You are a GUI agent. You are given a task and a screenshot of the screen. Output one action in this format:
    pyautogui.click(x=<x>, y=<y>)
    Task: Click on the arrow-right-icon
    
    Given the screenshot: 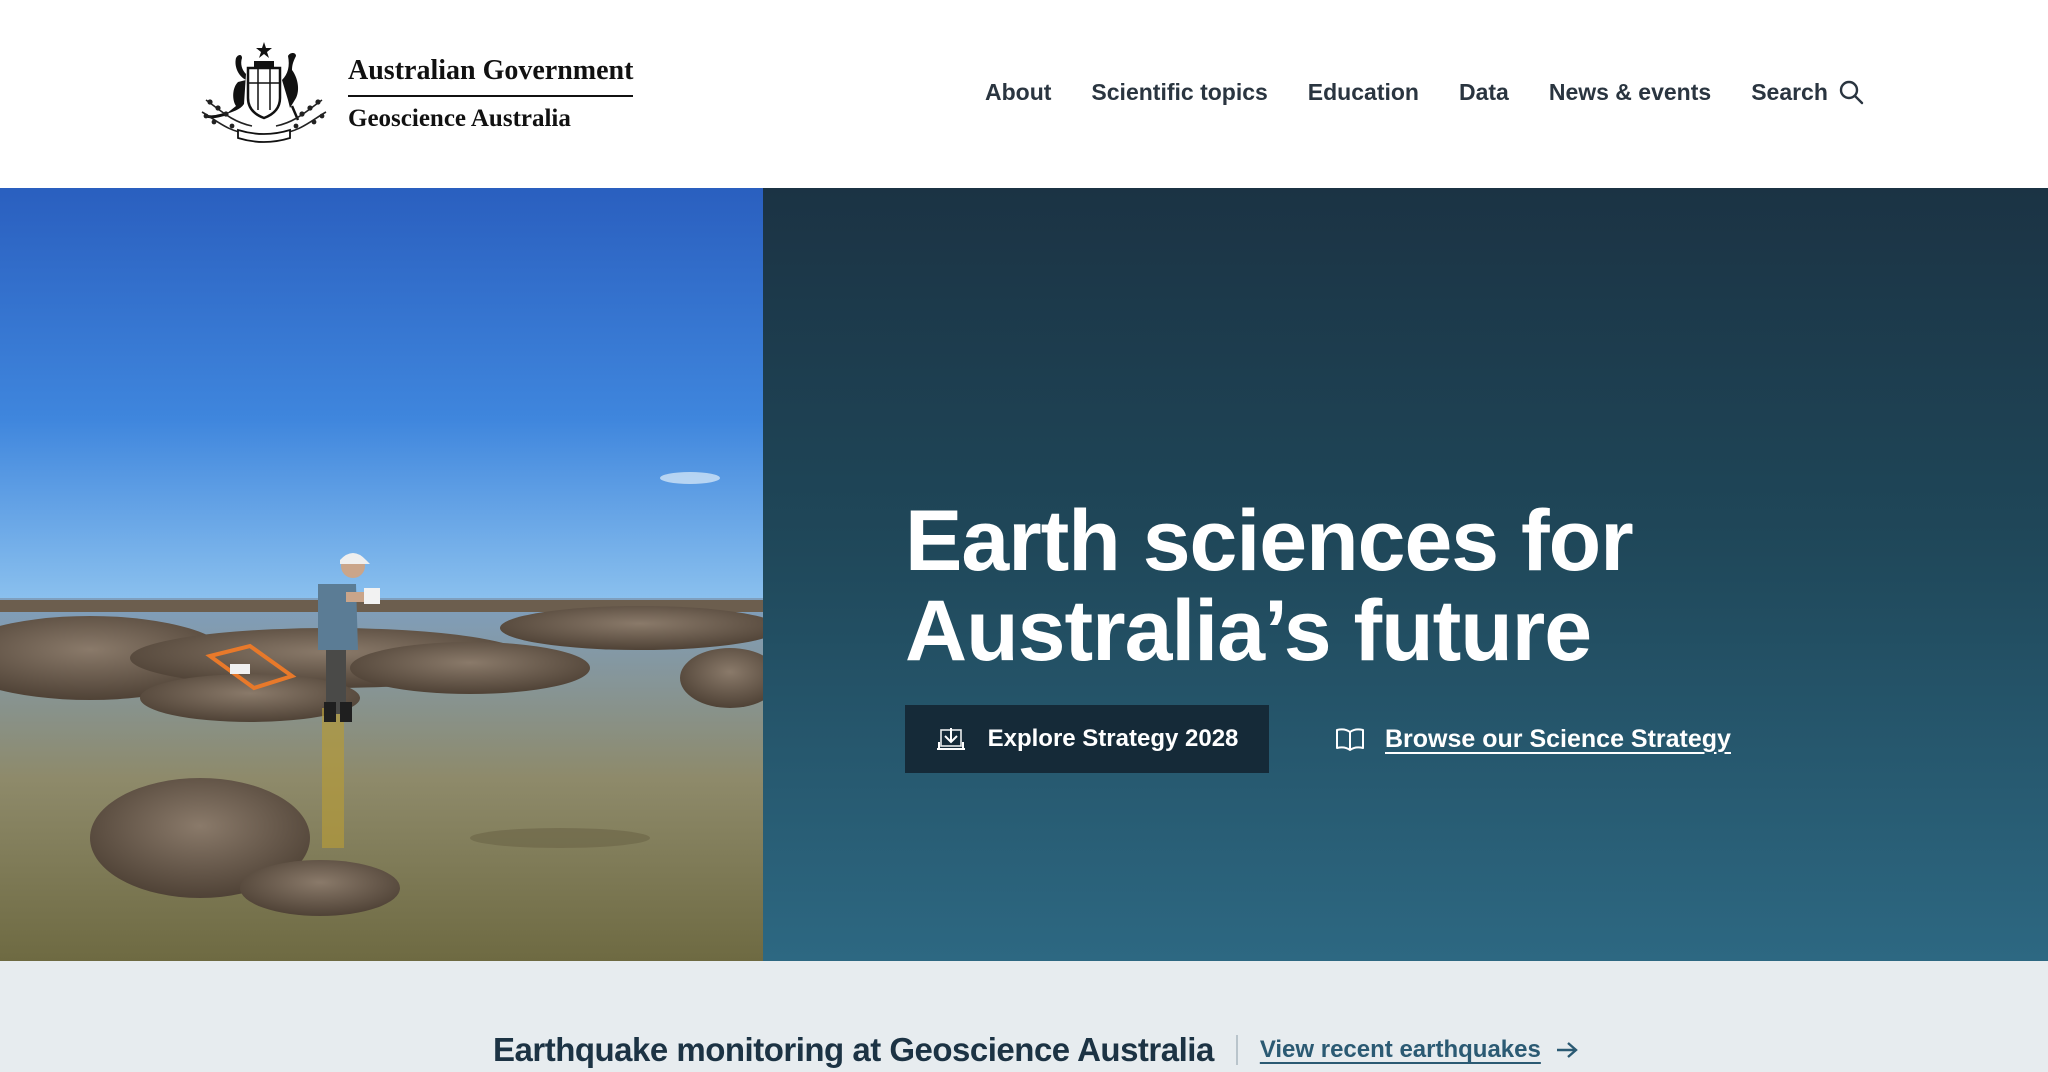 What is the action you would take?
    pyautogui.click(x=1567, y=1050)
    